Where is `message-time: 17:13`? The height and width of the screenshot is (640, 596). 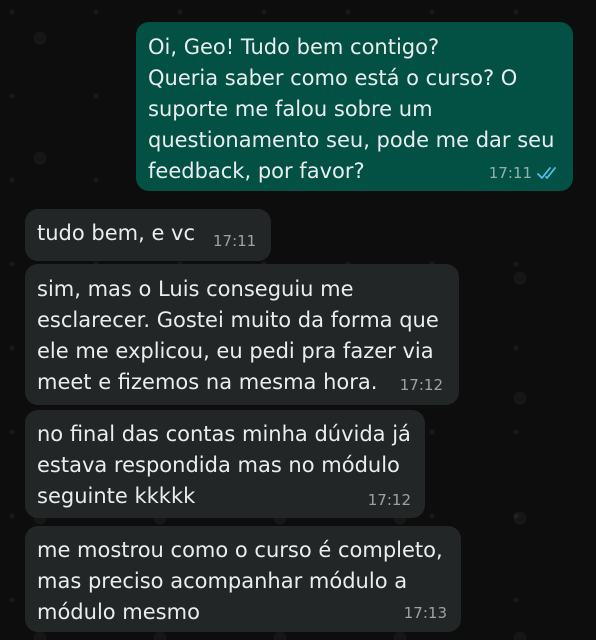 message-time: 17:13 is located at coordinates (425, 613).